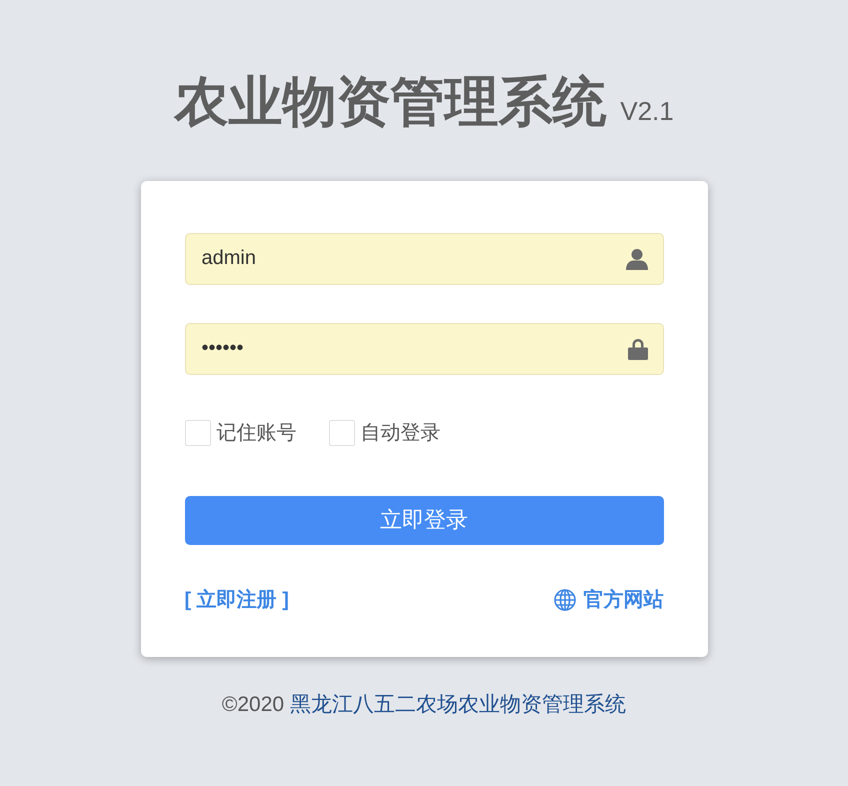 This screenshot has height=786, width=848. Describe the element at coordinates (424, 520) in the screenshot. I see `login-button: 立即登录` at that location.